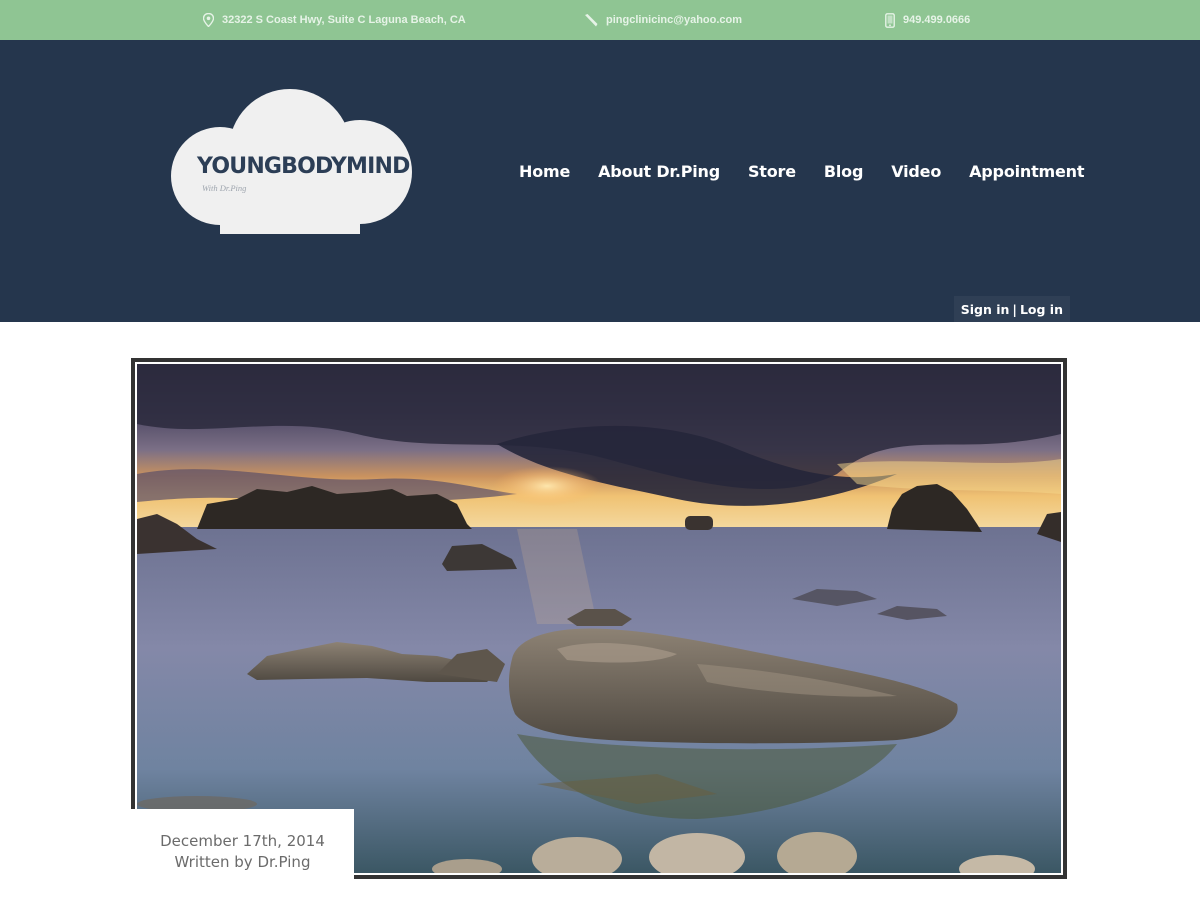 The width and height of the screenshot is (1200, 900). I want to click on site-logo: YOUNGBODYMIND With Dr.Ping, so click(292, 162).